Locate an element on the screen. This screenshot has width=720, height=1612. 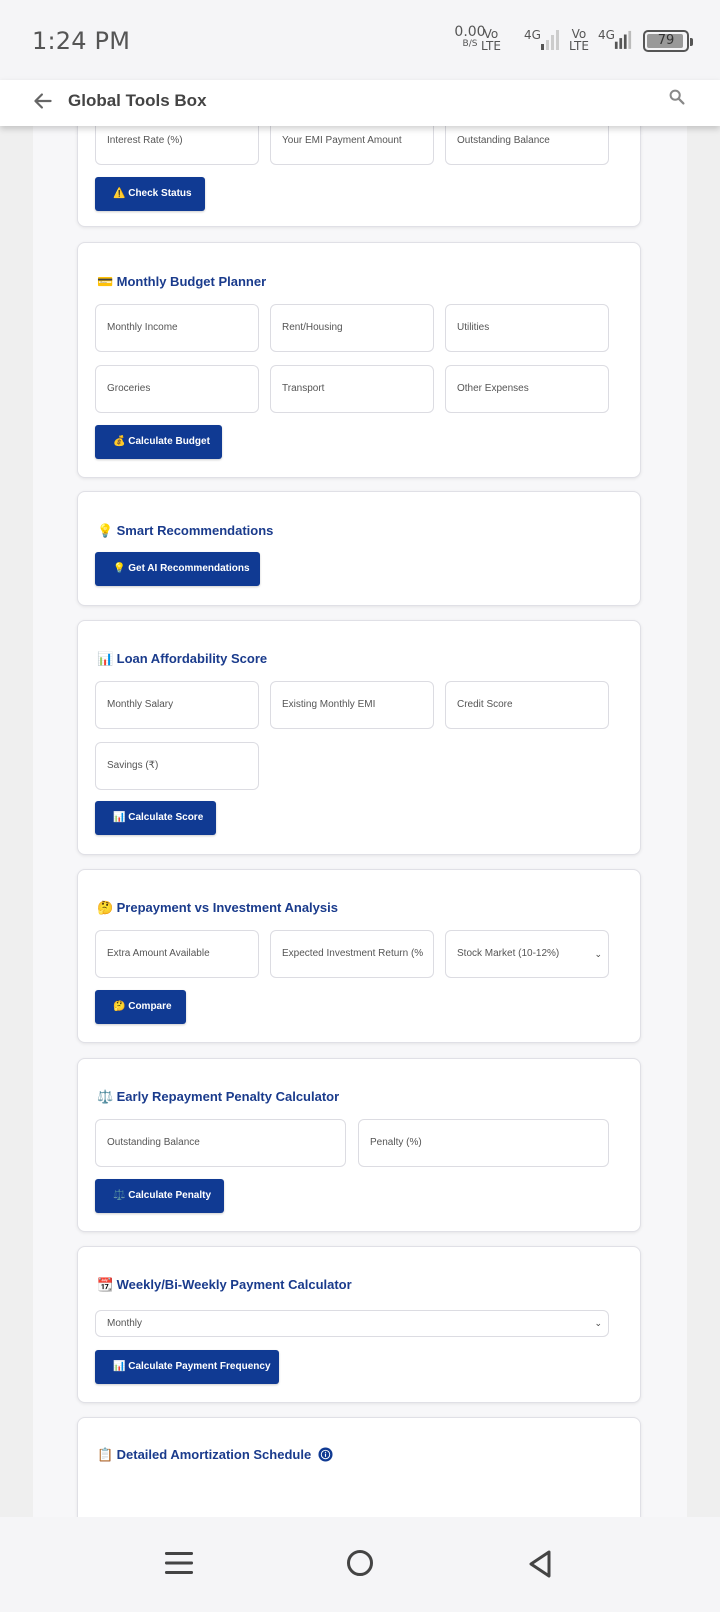
investment-type-select: Stock Market (10-12%) ⌄ is located at coordinates (527, 954).